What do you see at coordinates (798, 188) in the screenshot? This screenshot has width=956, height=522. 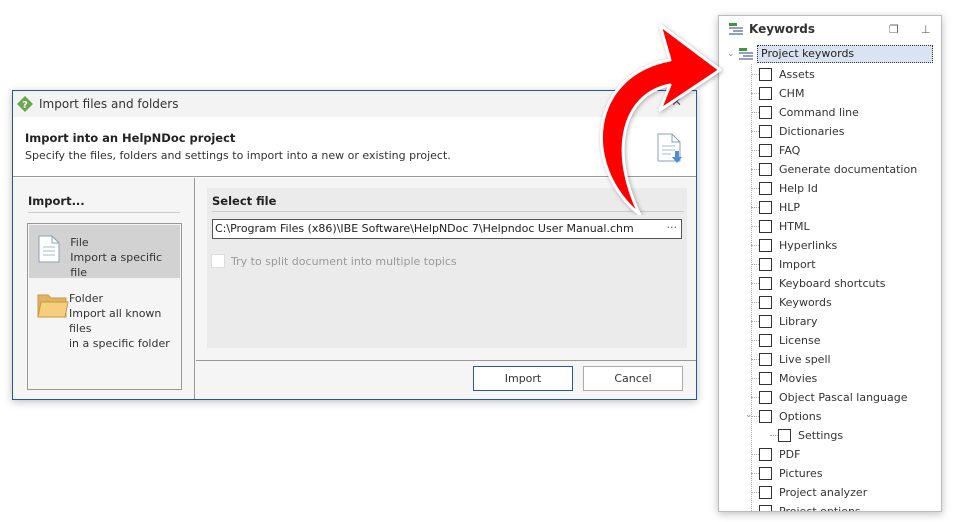 I see `keyword-label: Help Id` at bounding box center [798, 188].